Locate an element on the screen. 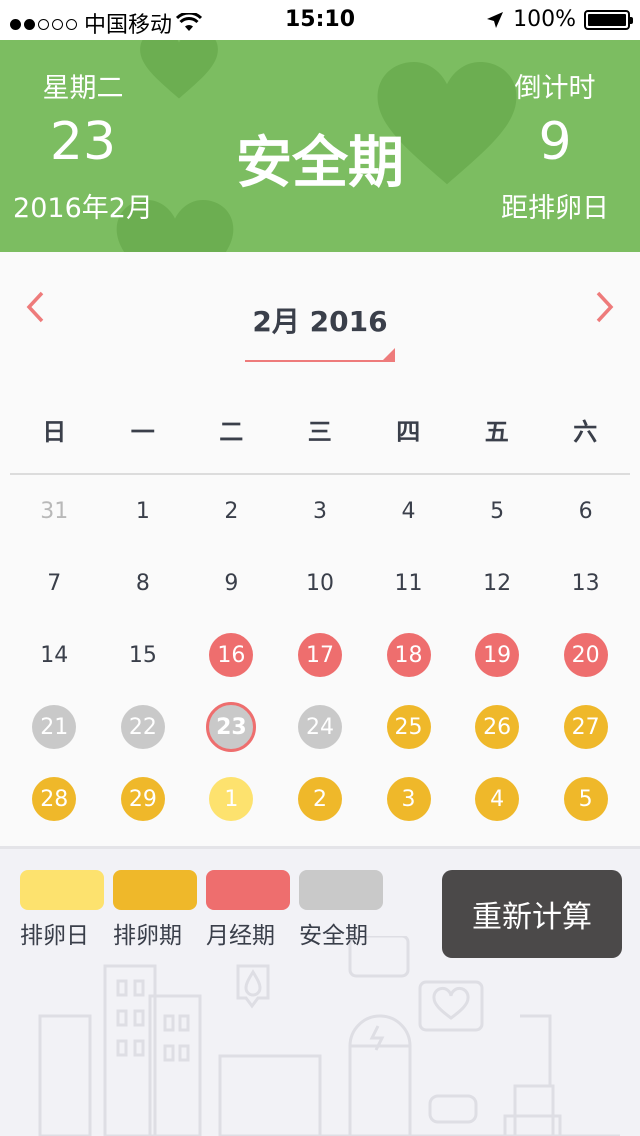  day-number: 17 is located at coordinates (319, 655).